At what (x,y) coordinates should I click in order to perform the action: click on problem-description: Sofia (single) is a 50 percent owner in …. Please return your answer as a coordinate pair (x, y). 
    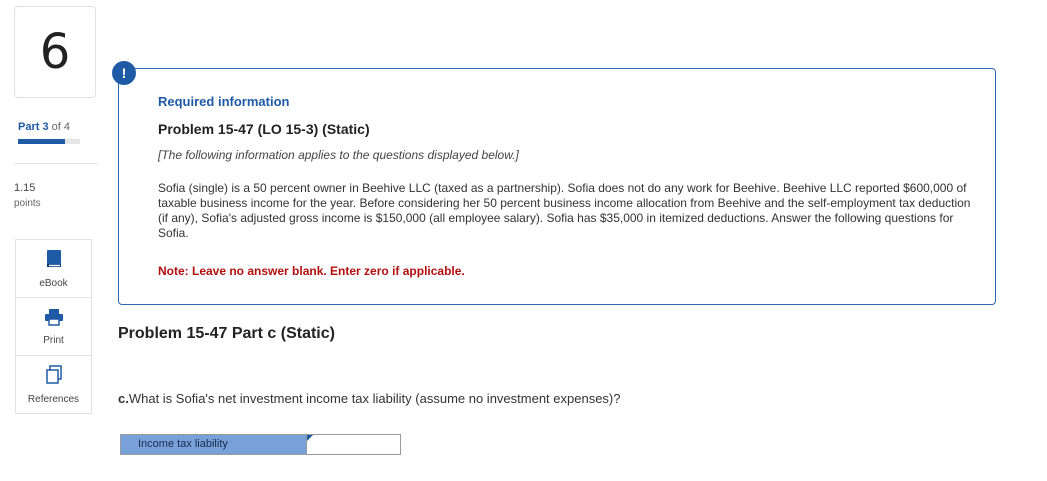
    Looking at the image, I should click on (564, 210).